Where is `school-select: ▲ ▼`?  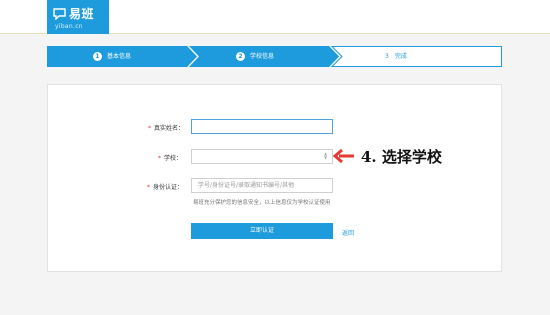
school-select: ▲ ▼ is located at coordinates (262, 156).